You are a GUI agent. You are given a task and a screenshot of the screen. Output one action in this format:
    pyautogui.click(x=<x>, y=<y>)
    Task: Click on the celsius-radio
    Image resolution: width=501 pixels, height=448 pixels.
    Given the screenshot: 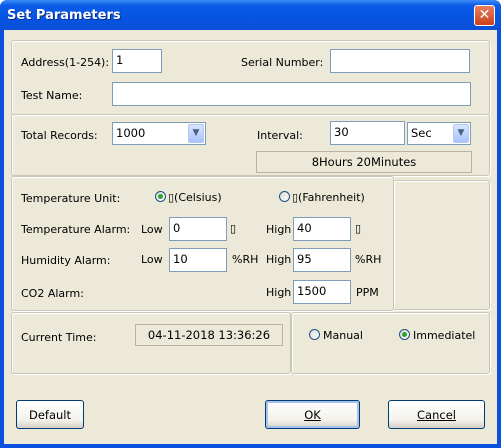 What is the action you would take?
    pyautogui.click(x=160, y=196)
    